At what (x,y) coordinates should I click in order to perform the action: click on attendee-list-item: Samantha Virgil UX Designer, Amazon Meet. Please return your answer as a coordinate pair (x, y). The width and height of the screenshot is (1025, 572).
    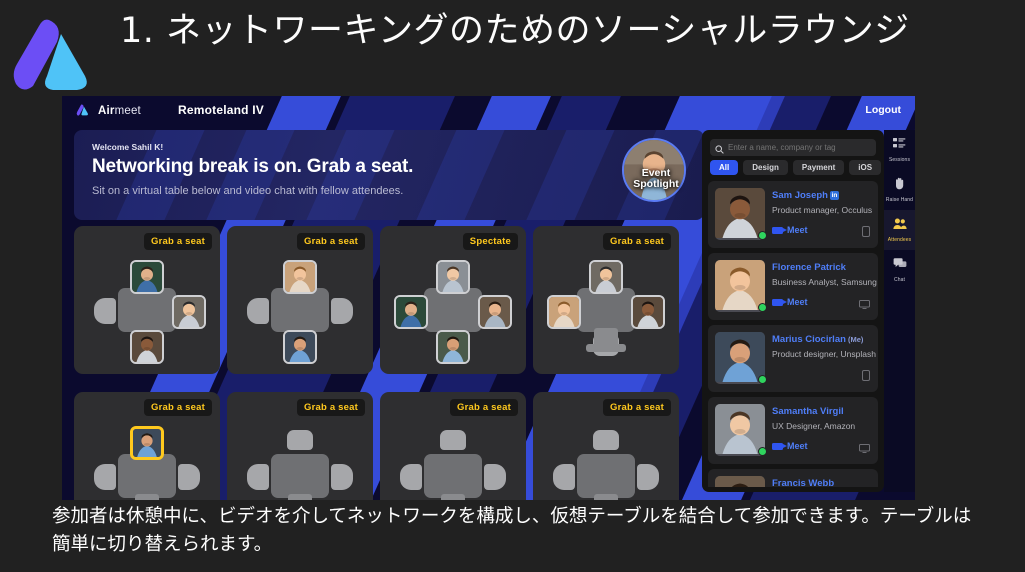
    Looking at the image, I should click on (793, 430).